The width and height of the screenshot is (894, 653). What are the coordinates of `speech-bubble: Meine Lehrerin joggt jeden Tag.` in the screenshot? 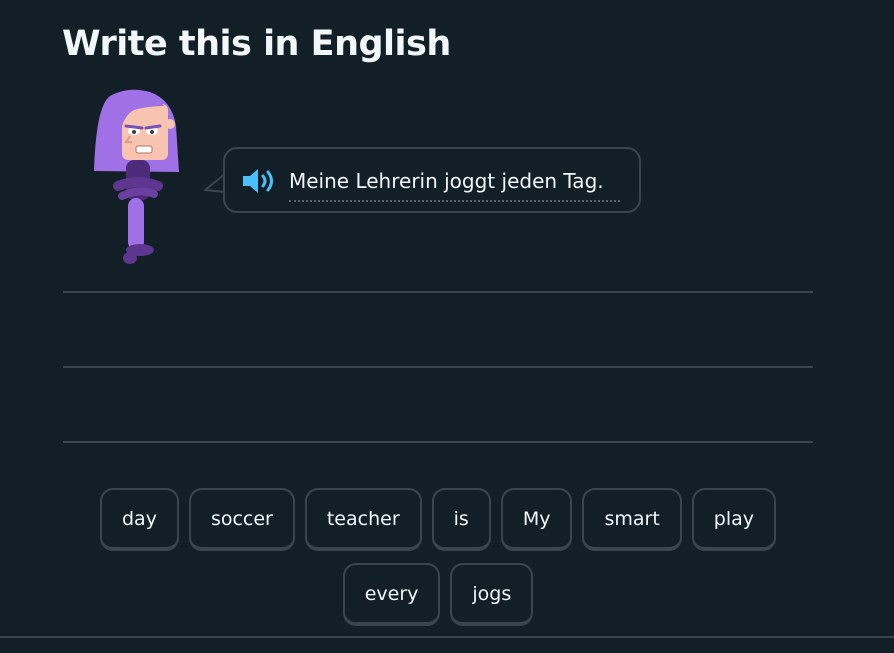 It's located at (432, 180).